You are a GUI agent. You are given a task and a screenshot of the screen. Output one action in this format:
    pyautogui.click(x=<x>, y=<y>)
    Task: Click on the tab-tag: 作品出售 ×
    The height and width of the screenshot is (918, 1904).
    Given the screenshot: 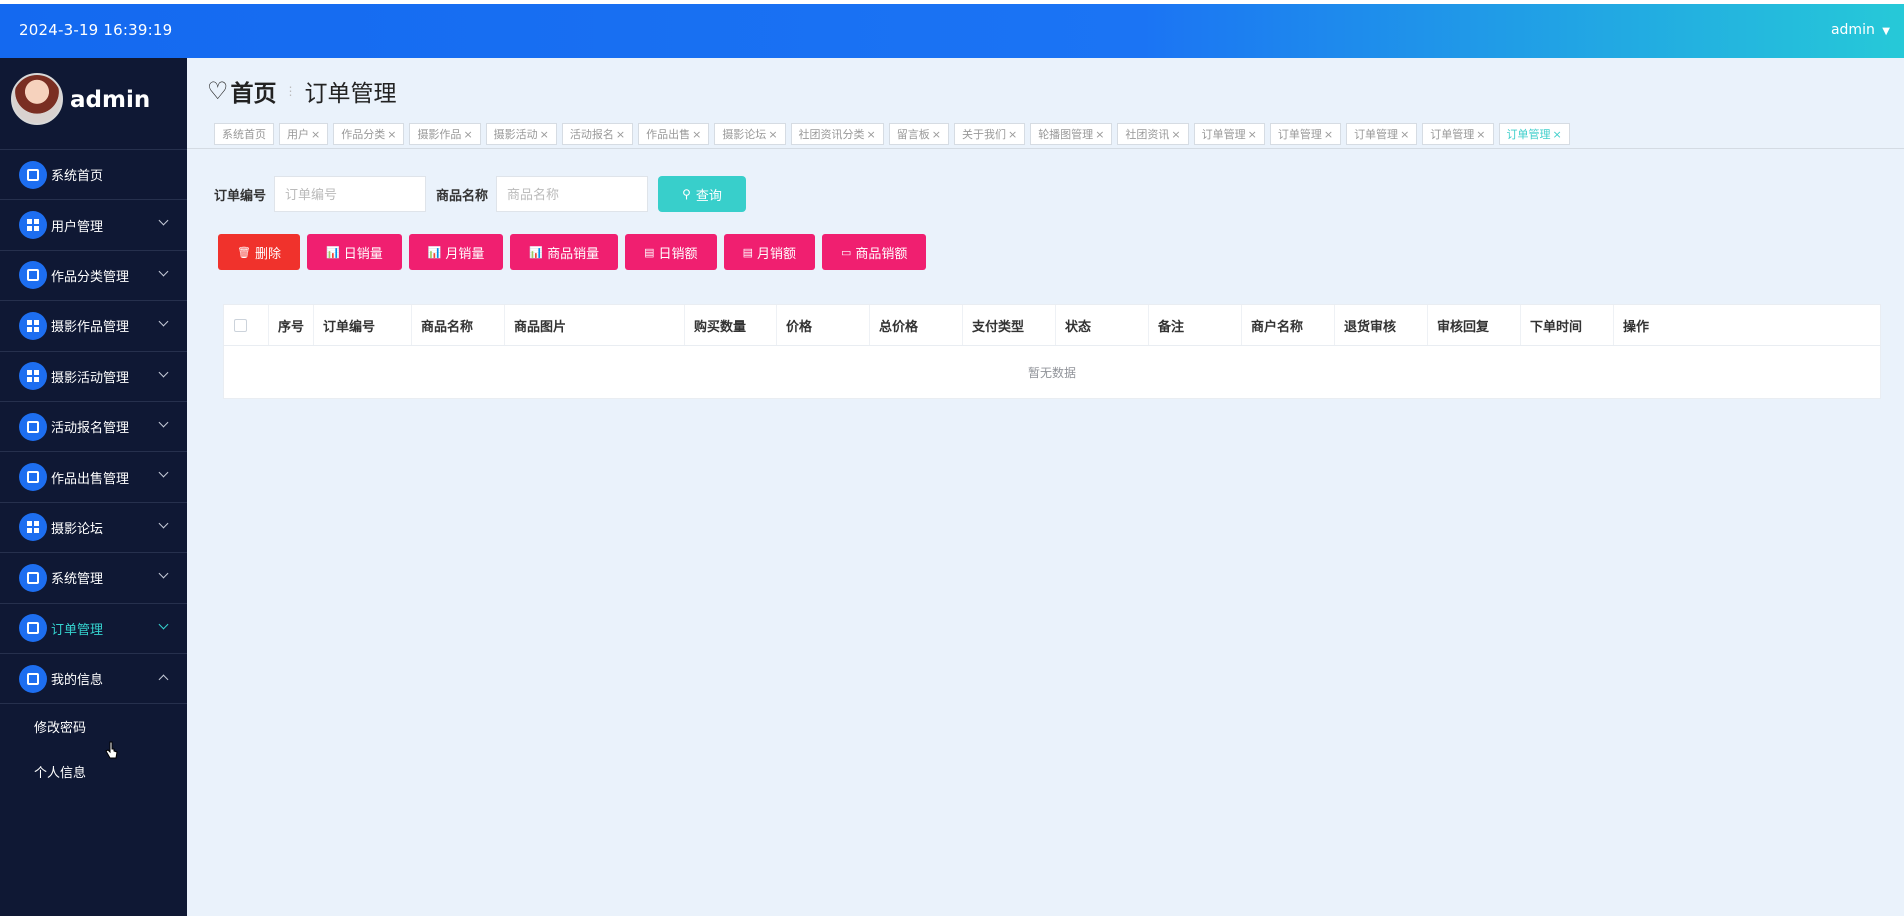 What is the action you would take?
    pyautogui.click(x=674, y=134)
    